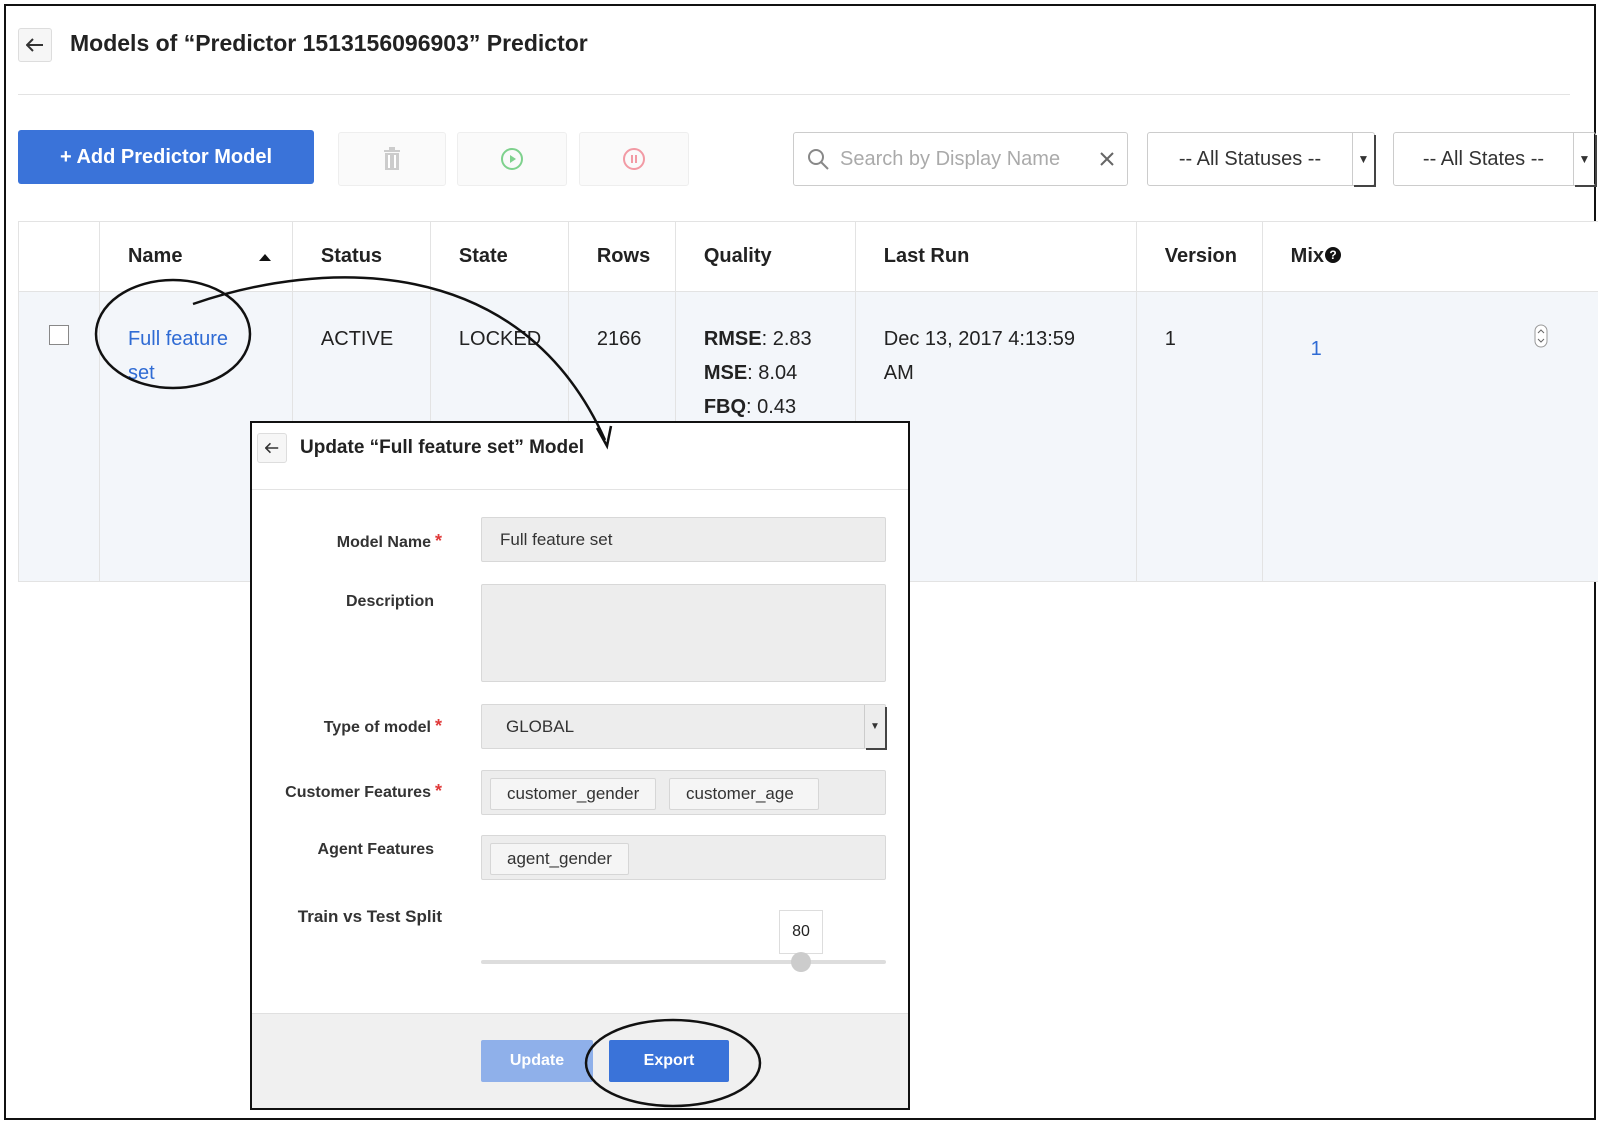 Image resolution: width=1600 pixels, height=1124 pixels. I want to click on dialog-footer: Update Export, so click(580, 1060).